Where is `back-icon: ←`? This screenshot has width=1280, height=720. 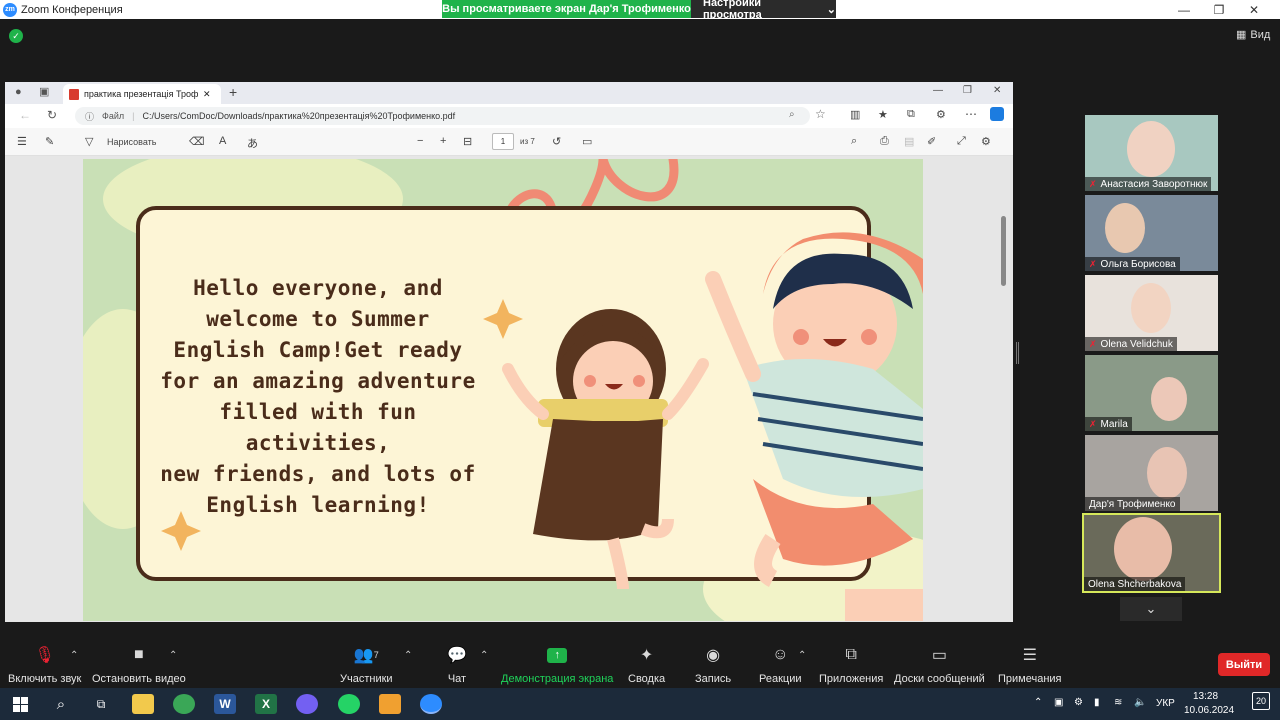
back-icon: ← is located at coordinates (25, 115).